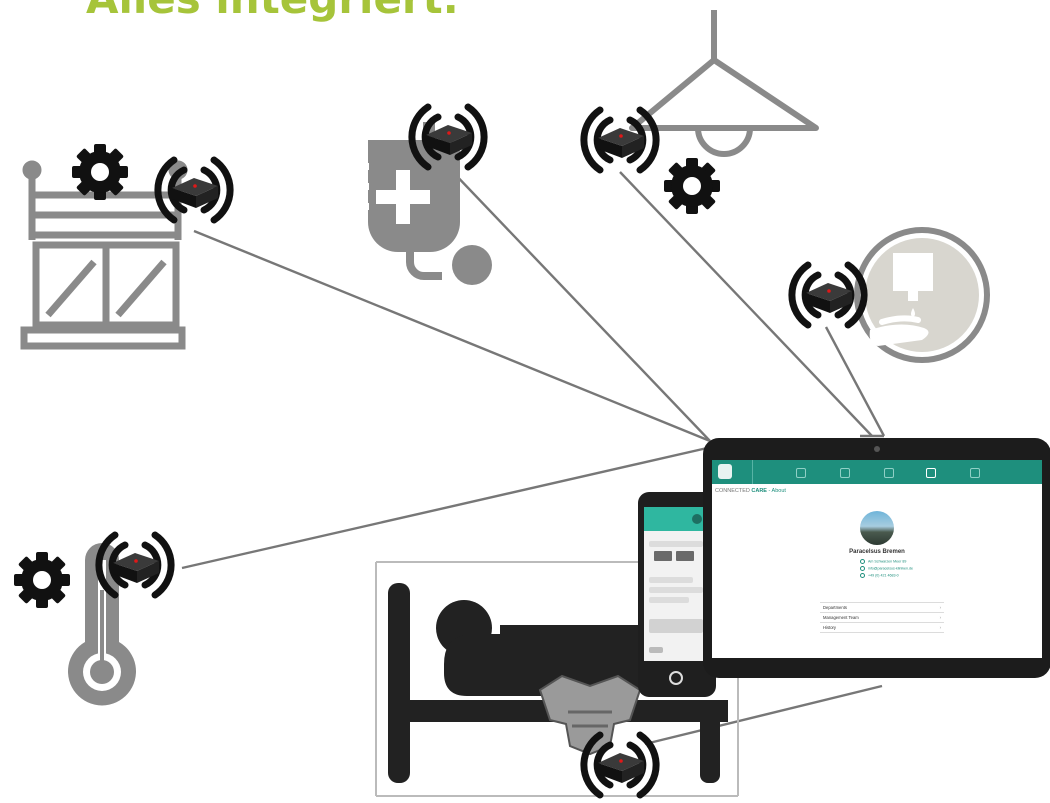  I want to click on gear-icon-lamp, so click(692, 186).